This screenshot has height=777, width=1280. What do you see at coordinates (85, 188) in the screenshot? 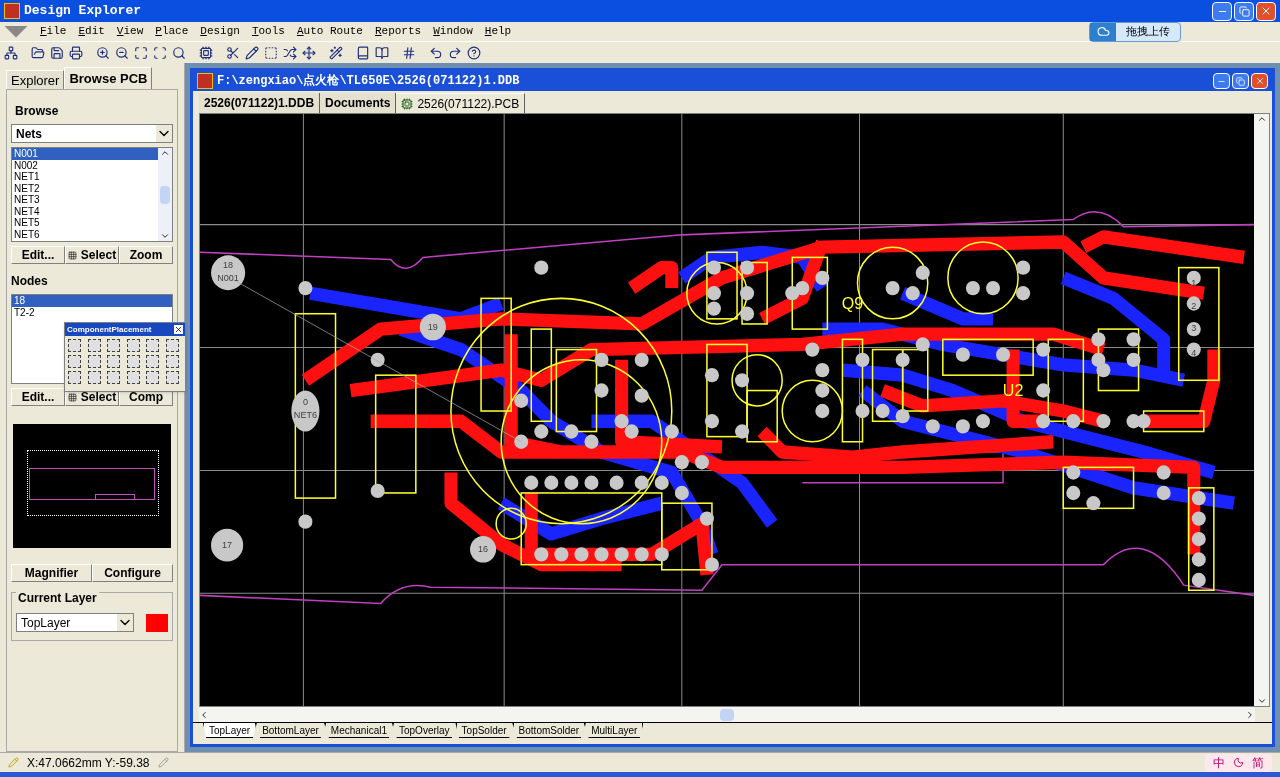
I see `net-list-item: NET2` at bounding box center [85, 188].